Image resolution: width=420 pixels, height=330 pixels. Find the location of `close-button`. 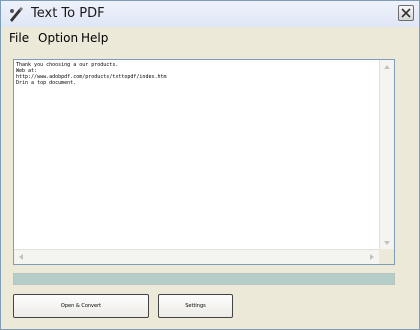

close-button is located at coordinates (406, 13).